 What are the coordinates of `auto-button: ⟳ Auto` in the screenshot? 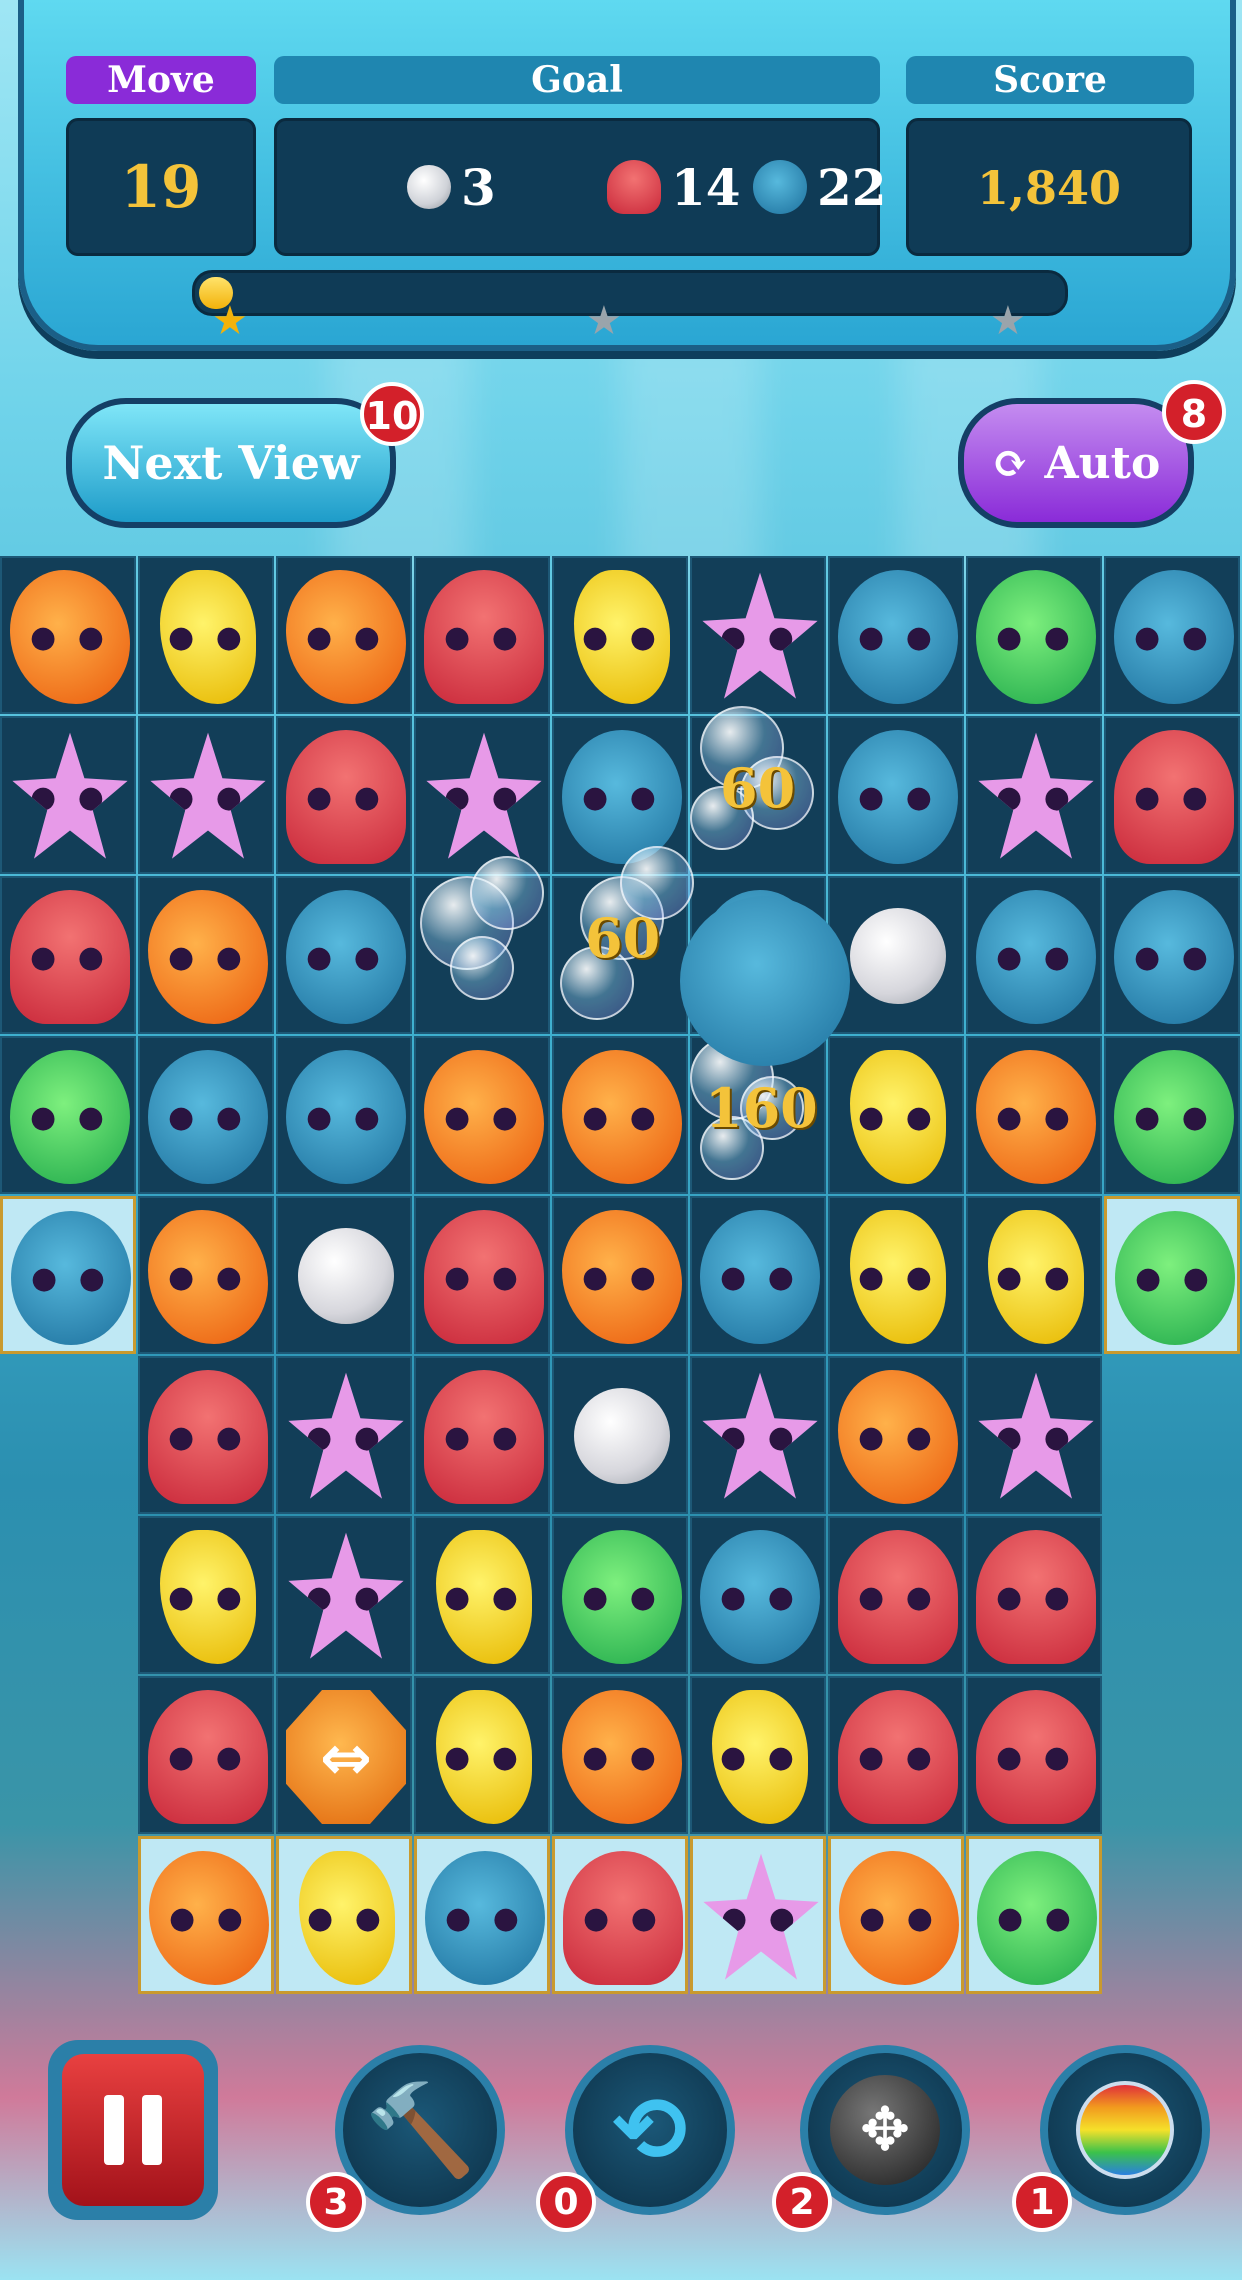 It's located at (1076, 463).